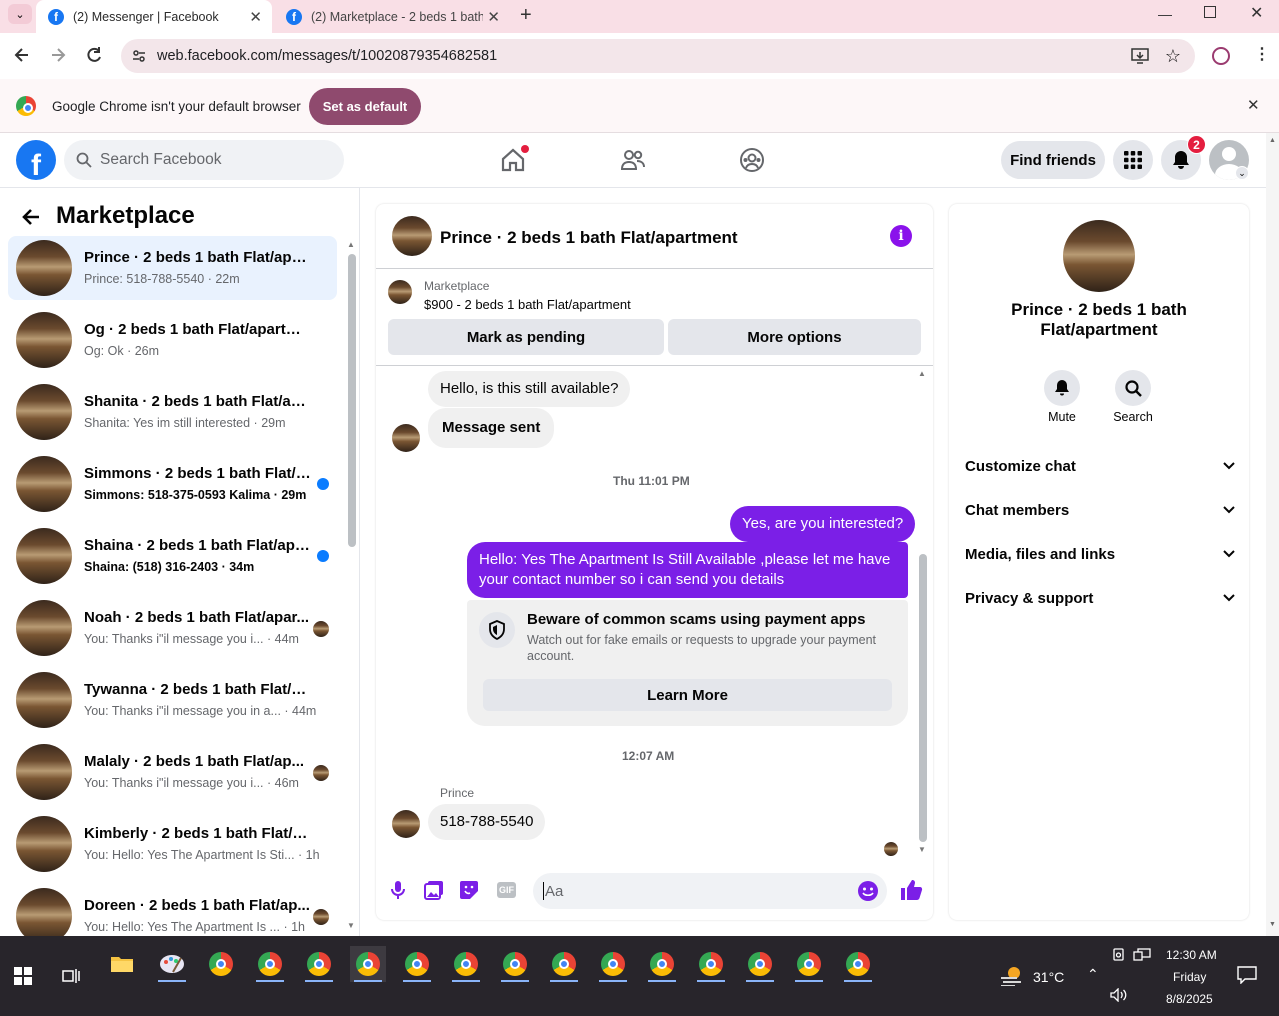 This screenshot has height=1016, width=1279. Describe the element at coordinates (514, 159) in the screenshot. I see `home-icon` at that location.